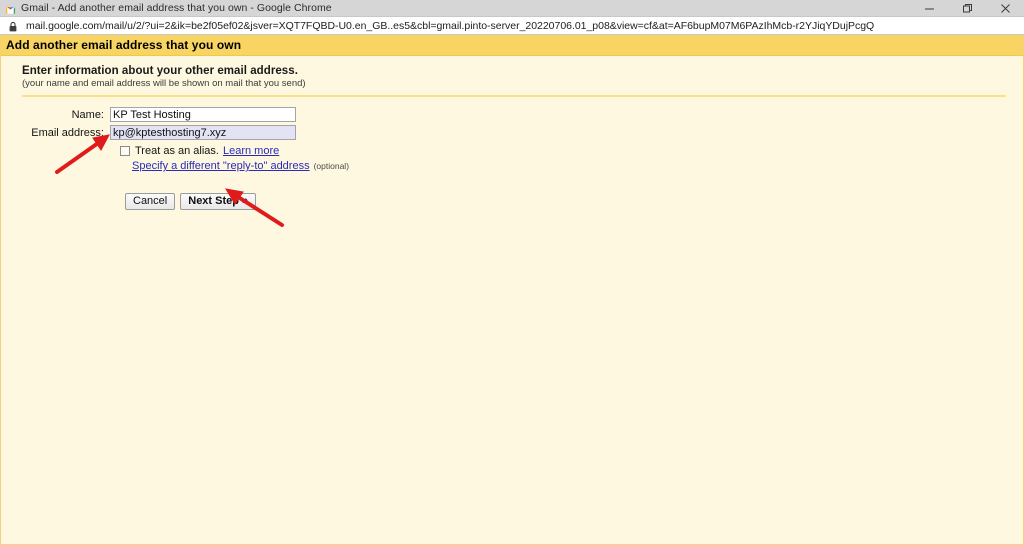  Describe the element at coordinates (125, 151) in the screenshot. I see `treat-as-alias-checkbox` at that location.